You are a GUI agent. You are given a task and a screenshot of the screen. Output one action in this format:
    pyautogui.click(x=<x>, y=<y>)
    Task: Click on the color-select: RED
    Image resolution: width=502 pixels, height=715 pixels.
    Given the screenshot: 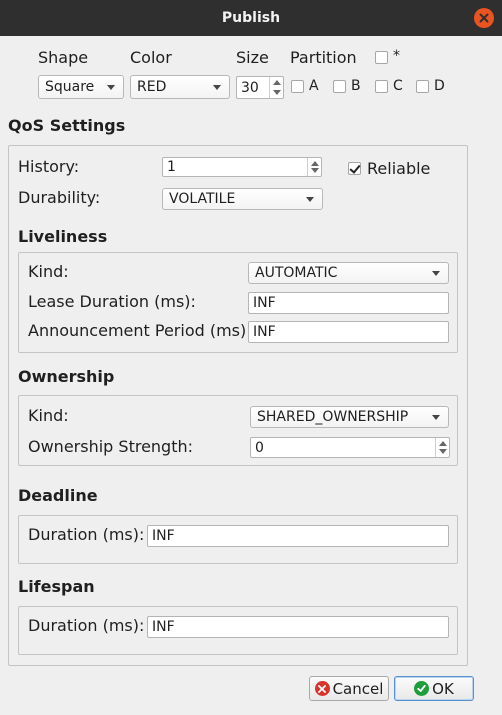 What is the action you would take?
    pyautogui.click(x=180, y=87)
    